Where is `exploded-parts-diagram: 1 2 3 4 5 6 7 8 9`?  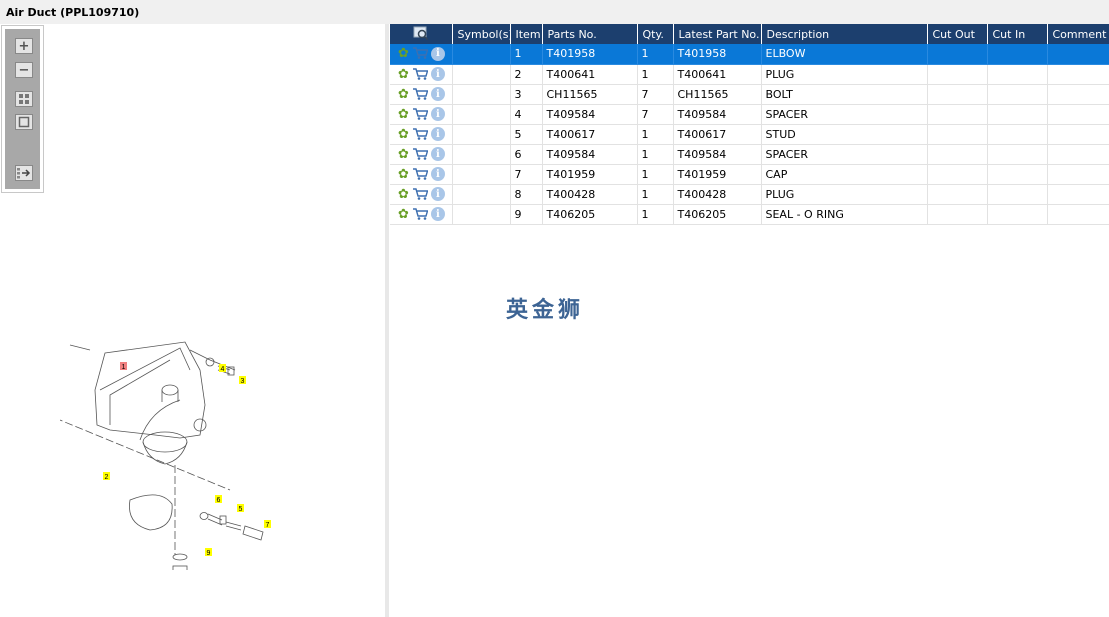 exploded-parts-diagram: 1 2 3 4 5 6 7 8 9 is located at coordinates (175, 450).